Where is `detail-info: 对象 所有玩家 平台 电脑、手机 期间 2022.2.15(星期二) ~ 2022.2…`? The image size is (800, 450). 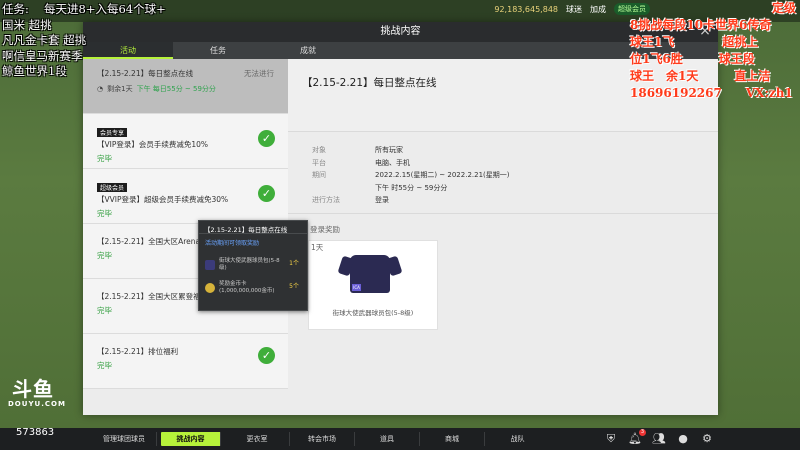 detail-info: 对象 所有玩家 平台 电脑、手机 期间 2022.2.15(星期二) ~ 2022.2… is located at coordinates (503, 173).